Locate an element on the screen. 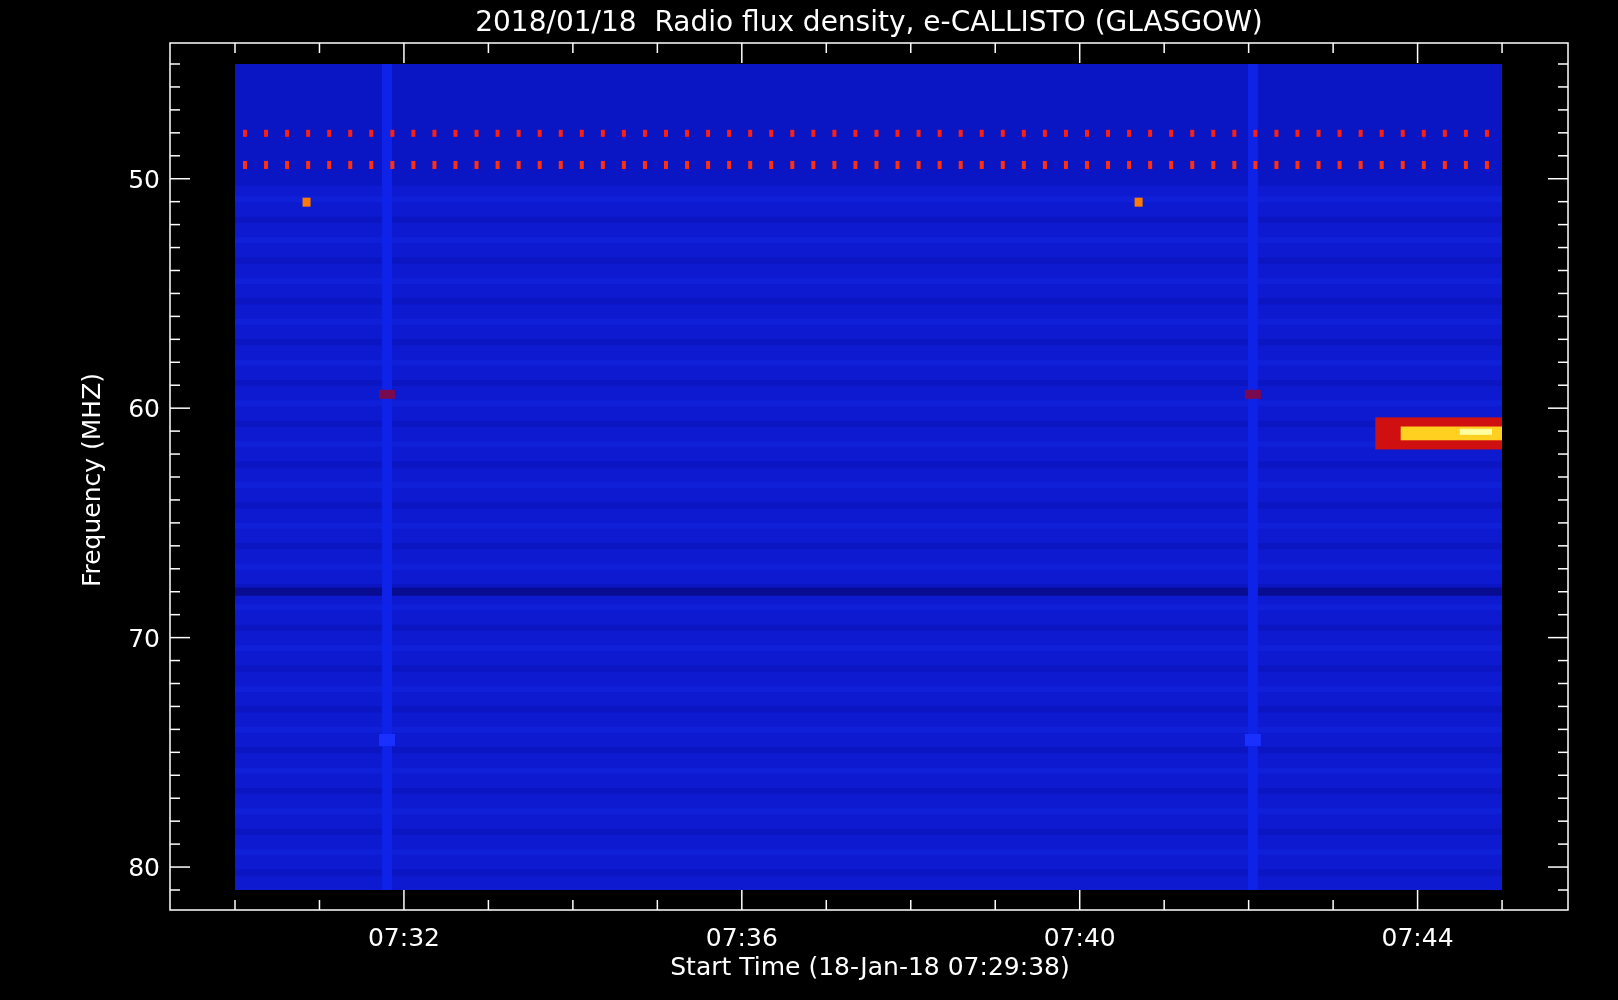 This screenshot has width=1618, height=1000. x-axis-label: Start Time (18-Jan-18 07:29:38) is located at coordinates (870, 966).